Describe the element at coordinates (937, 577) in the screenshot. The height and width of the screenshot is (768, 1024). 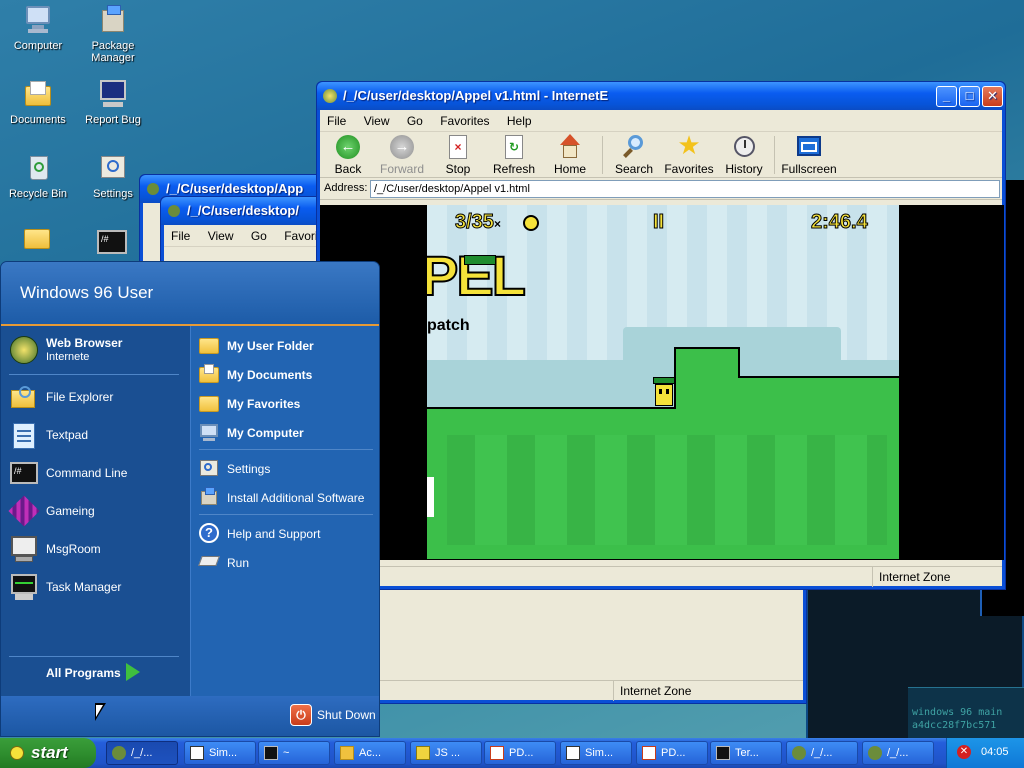
I see `status-zone: Internet Zone` at that location.